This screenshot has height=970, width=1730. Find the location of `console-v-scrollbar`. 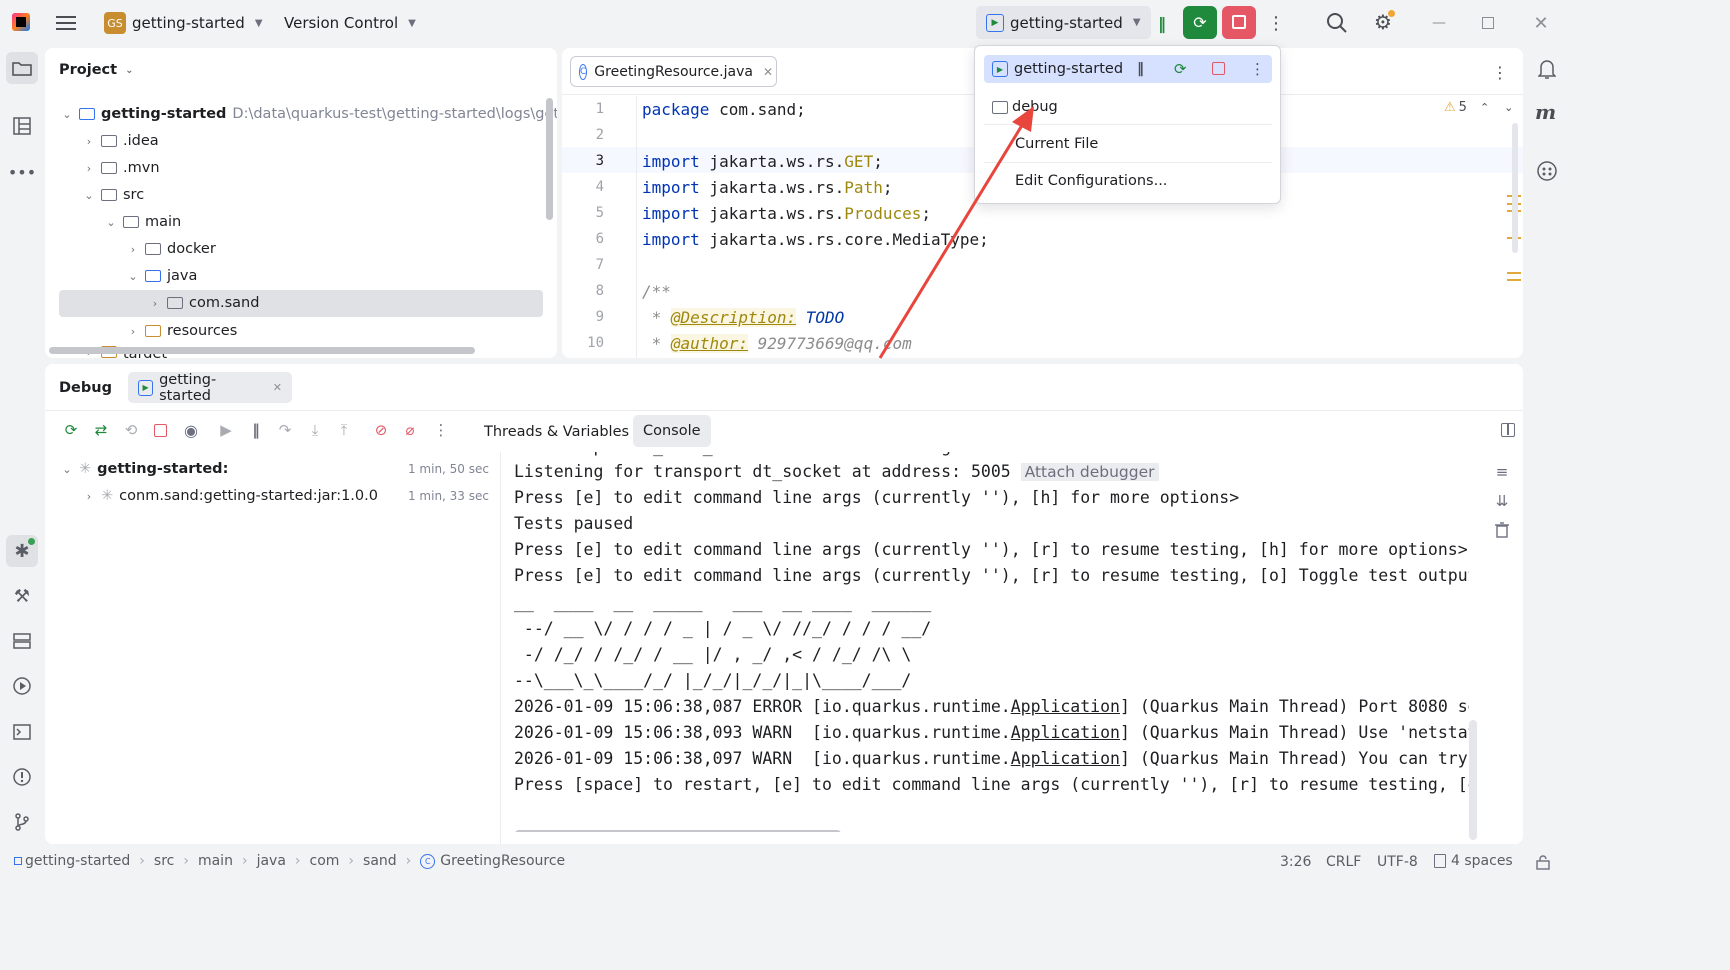

console-v-scrollbar is located at coordinates (1473, 780).